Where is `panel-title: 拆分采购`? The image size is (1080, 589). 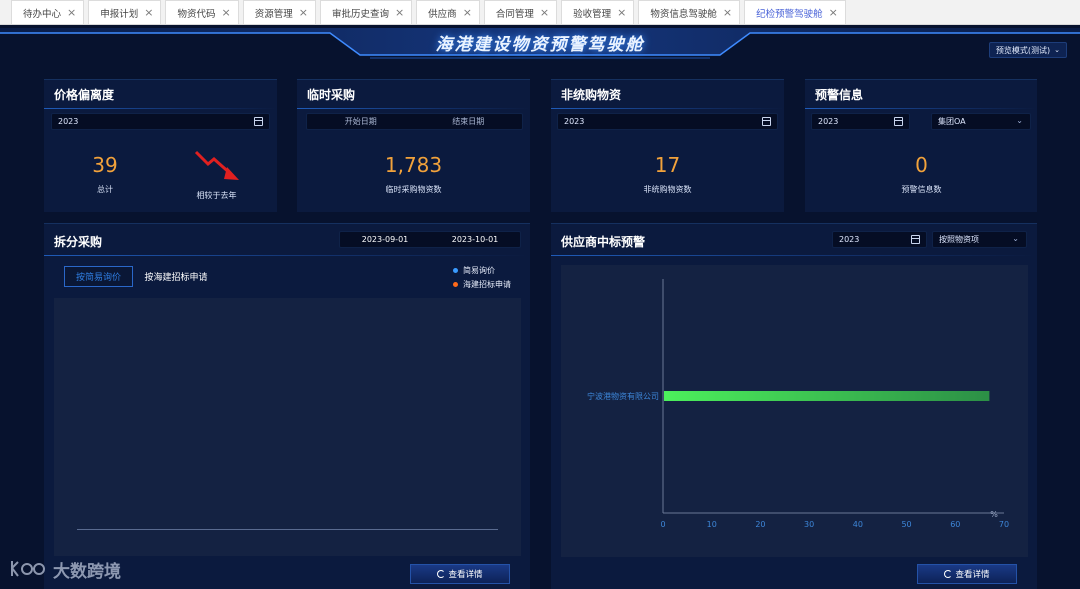
panel-title: 拆分采购 is located at coordinates (78, 242).